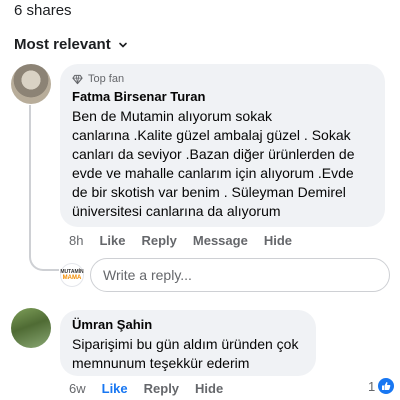 The width and height of the screenshot is (400, 400). I want to click on comment-author: Ümran Şahin, so click(188, 324).